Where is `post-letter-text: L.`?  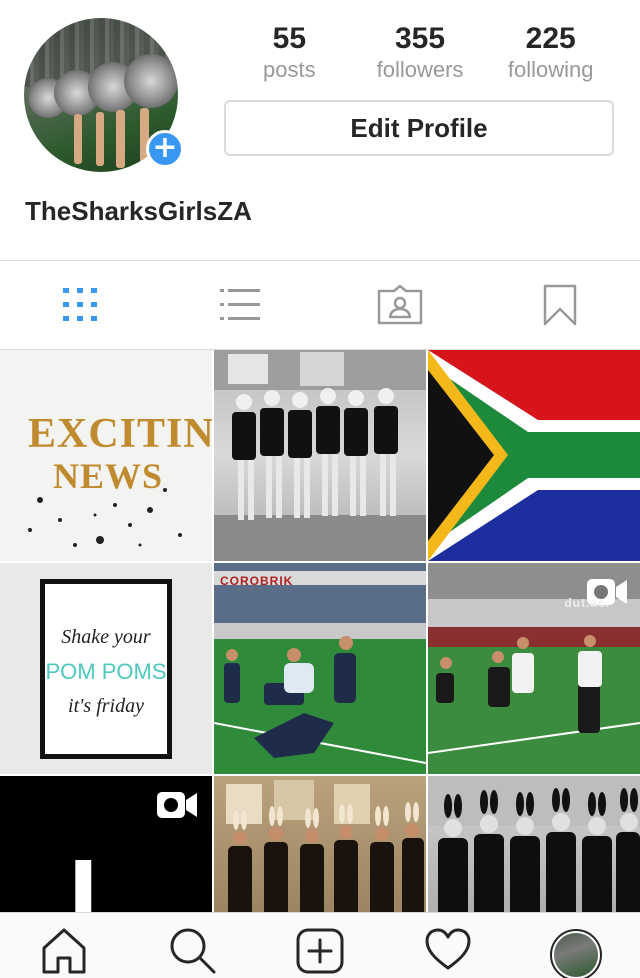 post-letter-text: L. is located at coordinates (117, 875).